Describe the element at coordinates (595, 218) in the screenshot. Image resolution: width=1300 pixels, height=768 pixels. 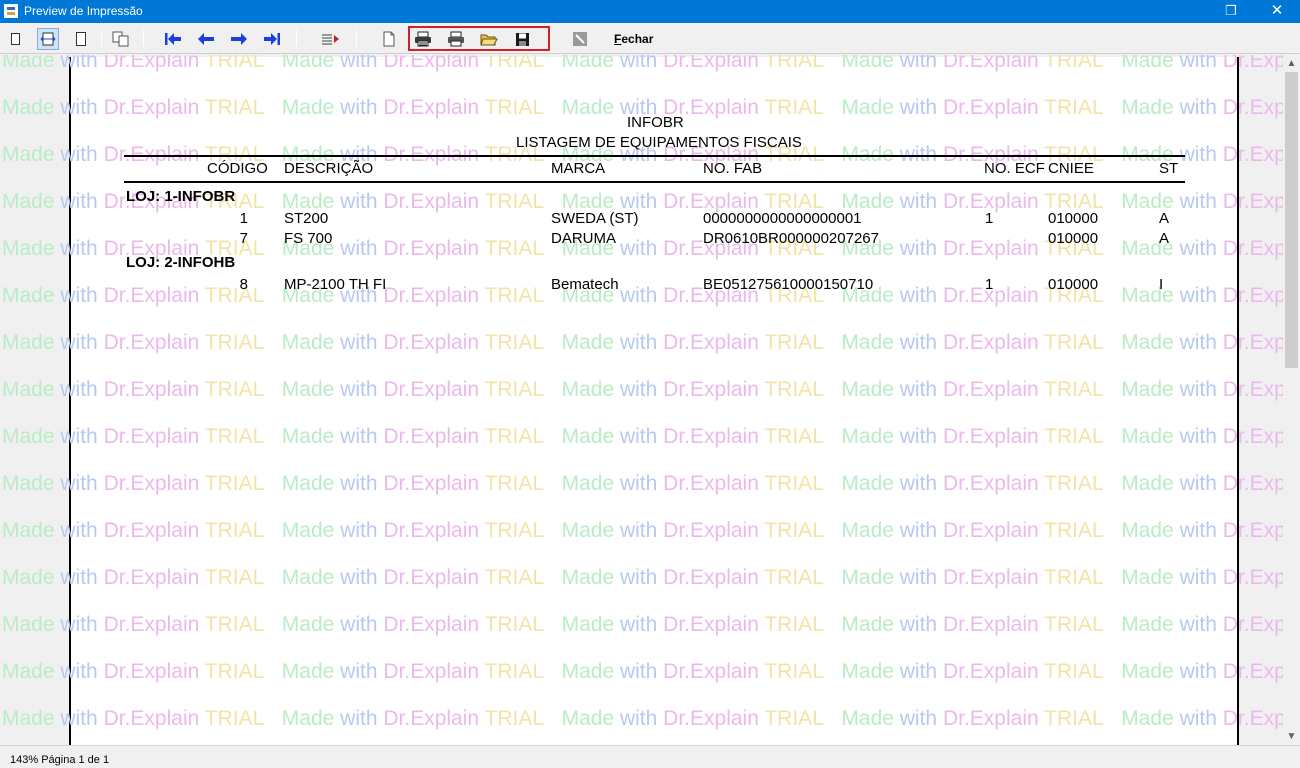
I see `cell-marca: SWEDA (ST)` at that location.